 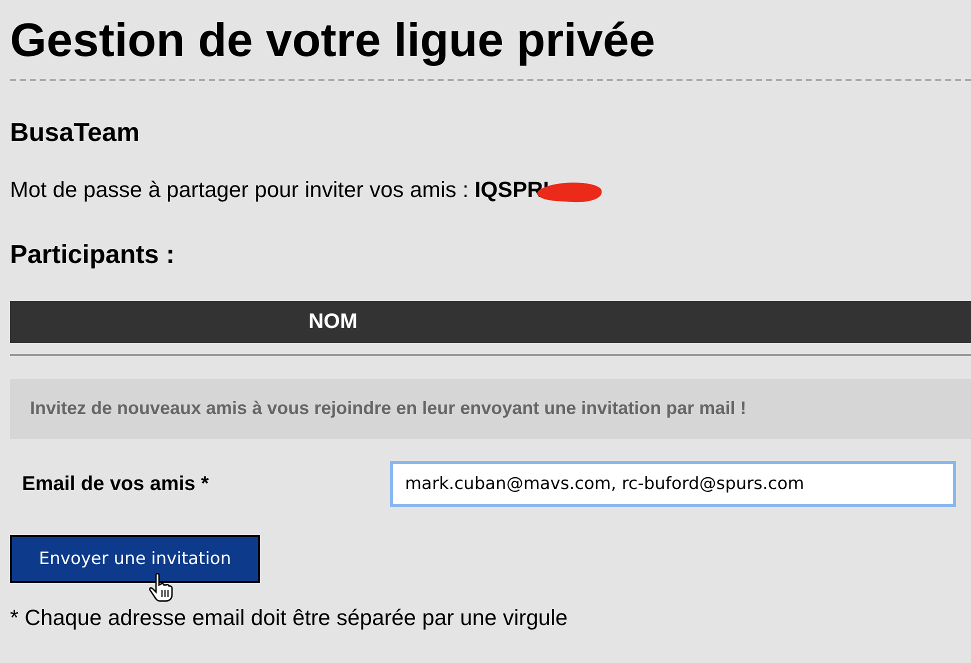 I want to click on league-name: BusaTeam, so click(x=75, y=132).